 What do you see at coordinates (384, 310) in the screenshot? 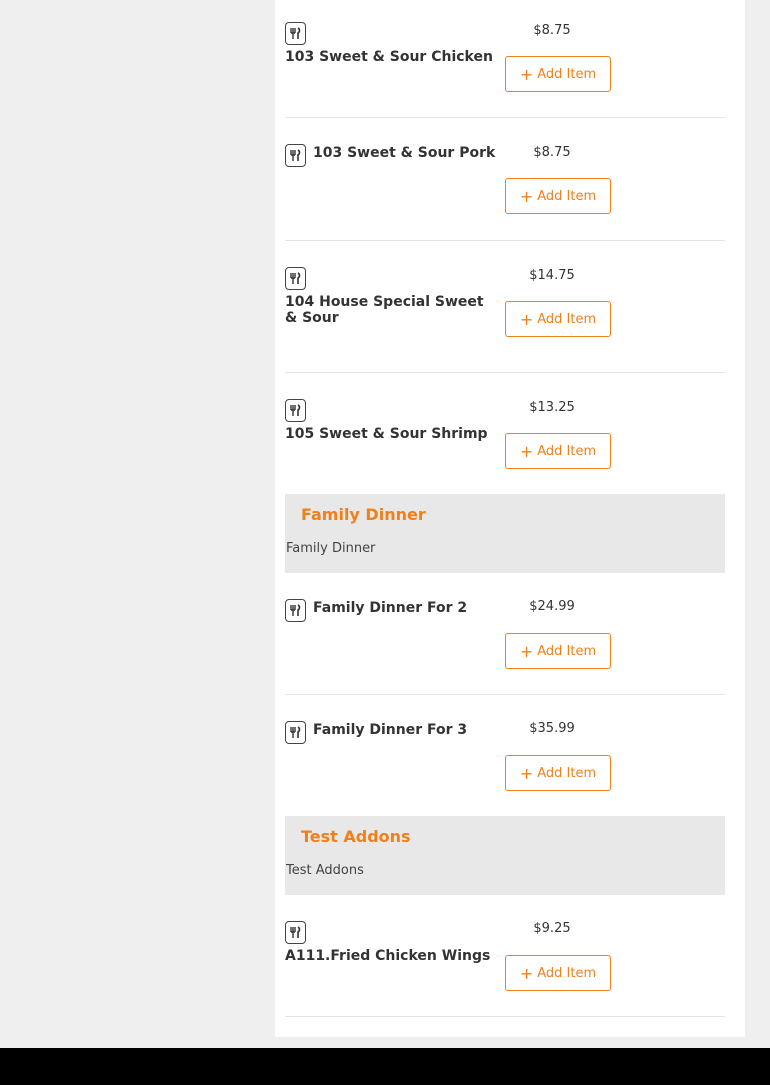
I see `item-name: 104 House Special Sweet & Sour` at bounding box center [384, 310].